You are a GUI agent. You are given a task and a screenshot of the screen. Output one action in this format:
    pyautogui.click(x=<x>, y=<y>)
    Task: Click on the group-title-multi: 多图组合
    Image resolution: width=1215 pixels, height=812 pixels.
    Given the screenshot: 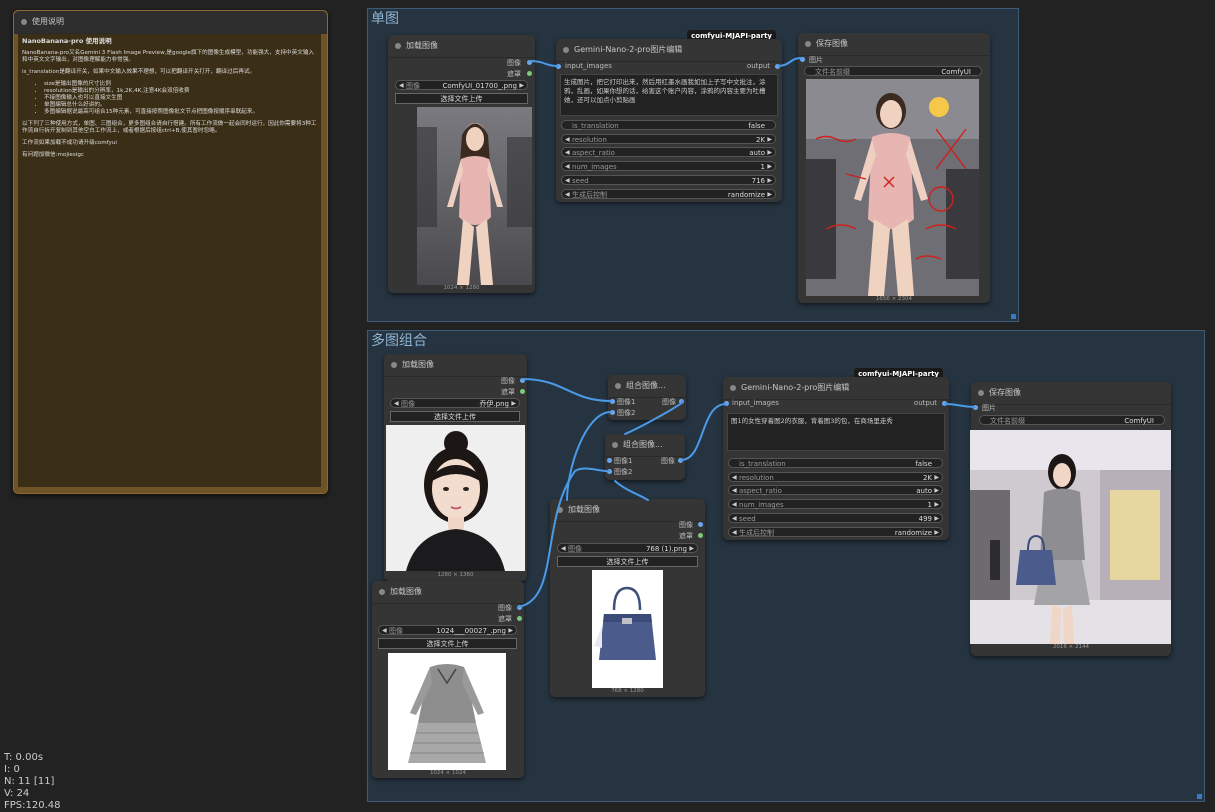 What is the action you would take?
    pyautogui.click(x=399, y=340)
    